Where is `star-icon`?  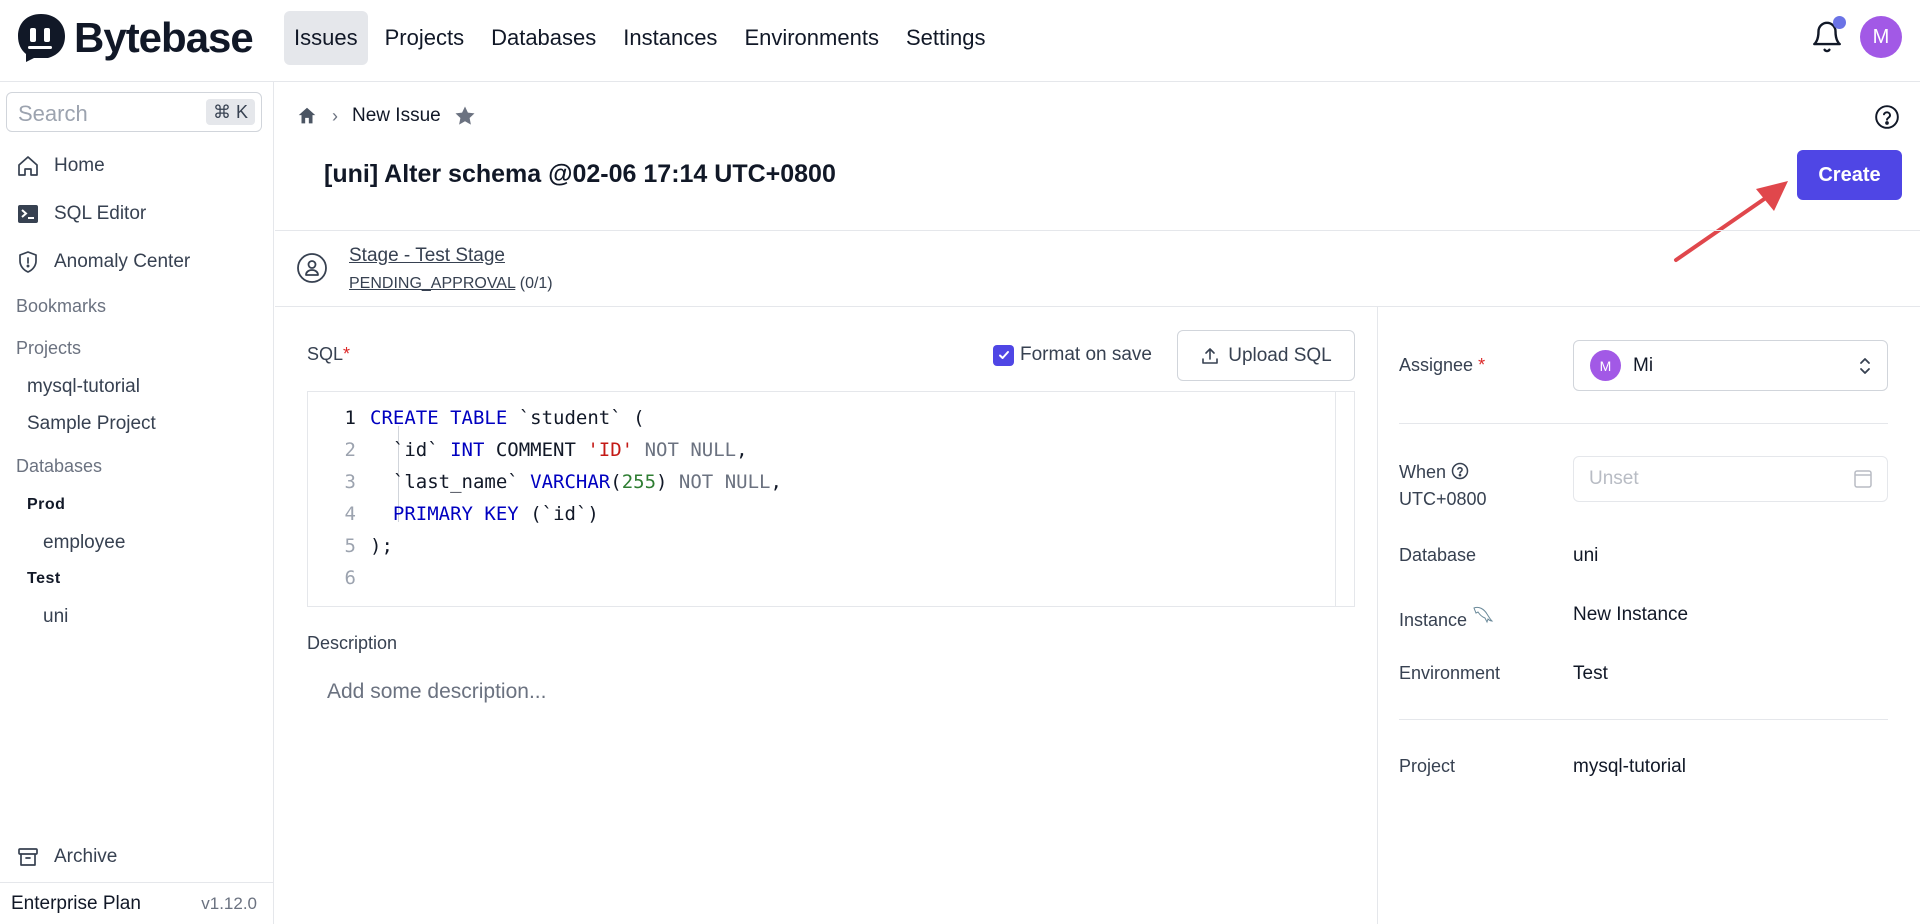
star-icon is located at coordinates (465, 116).